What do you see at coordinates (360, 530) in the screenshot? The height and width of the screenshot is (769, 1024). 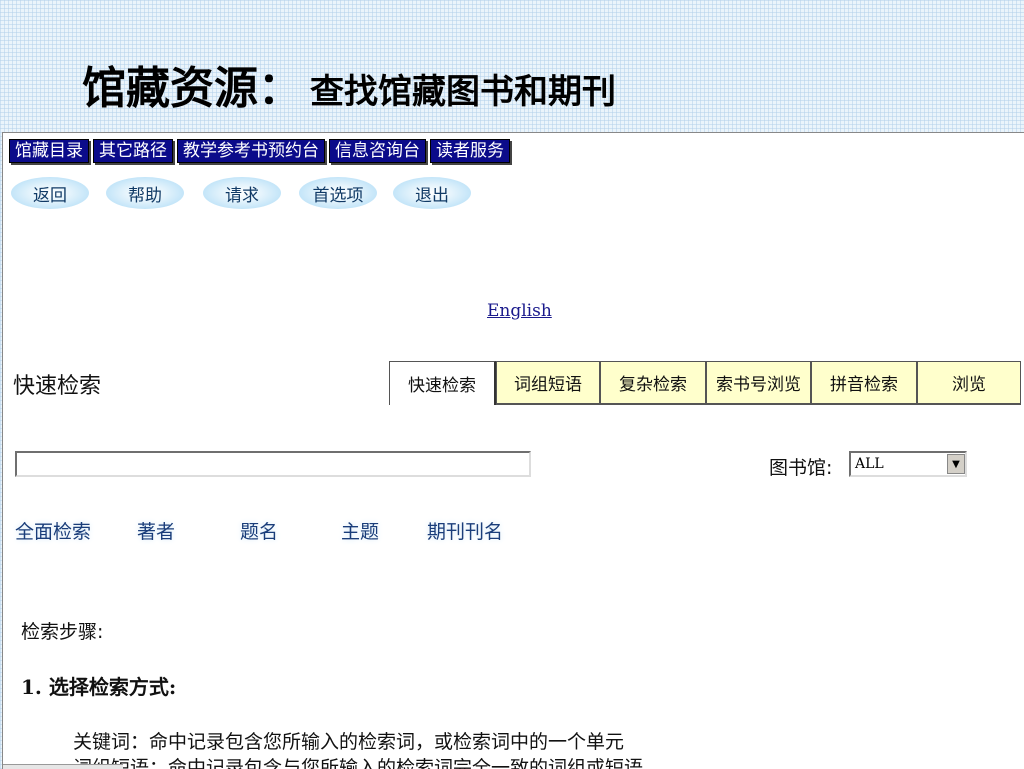 I see `search-type-subject: 主题` at bounding box center [360, 530].